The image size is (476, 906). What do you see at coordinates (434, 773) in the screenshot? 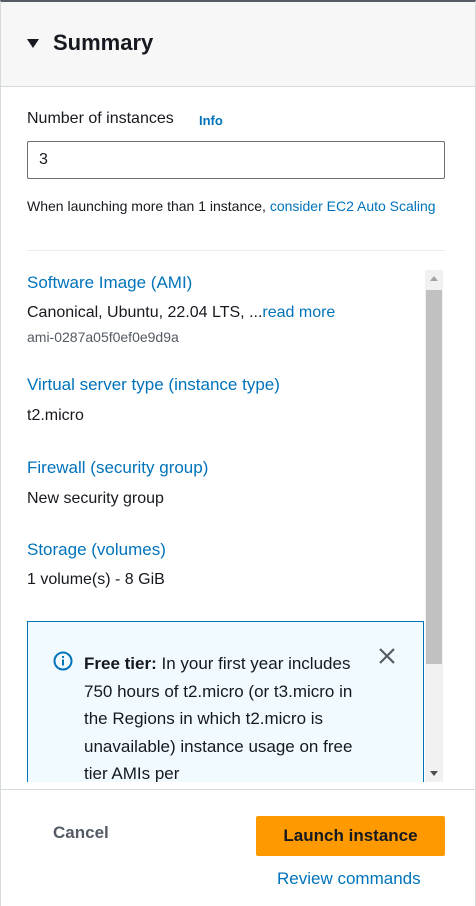
I see `scroll-down-arrow-icon` at bounding box center [434, 773].